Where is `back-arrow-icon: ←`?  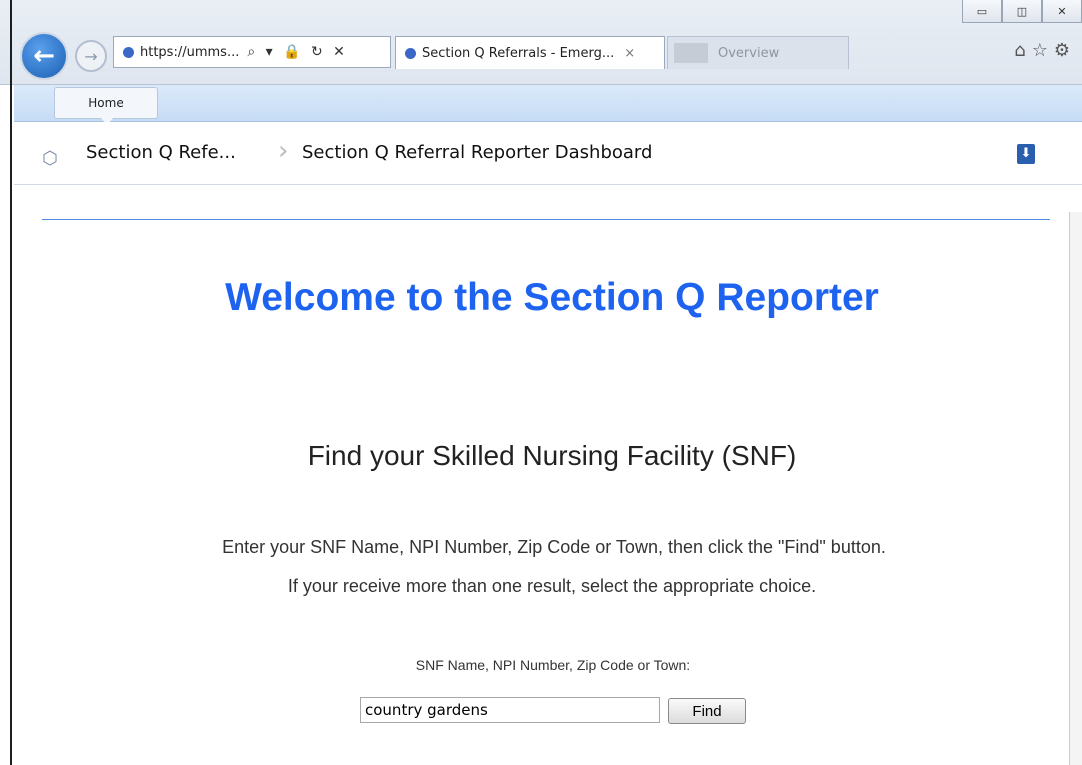
back-arrow-icon: ← is located at coordinates (44, 56).